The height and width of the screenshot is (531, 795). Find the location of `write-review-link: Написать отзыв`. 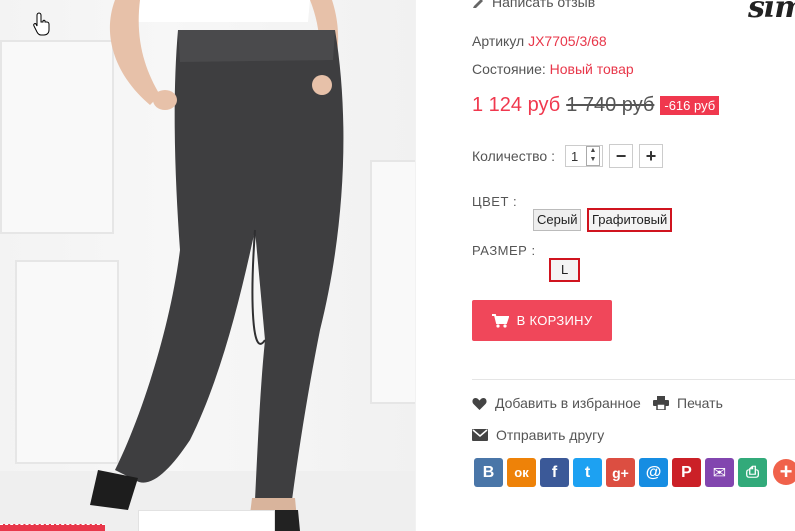

write-review-link: Написать отзыв is located at coordinates (533, 5).